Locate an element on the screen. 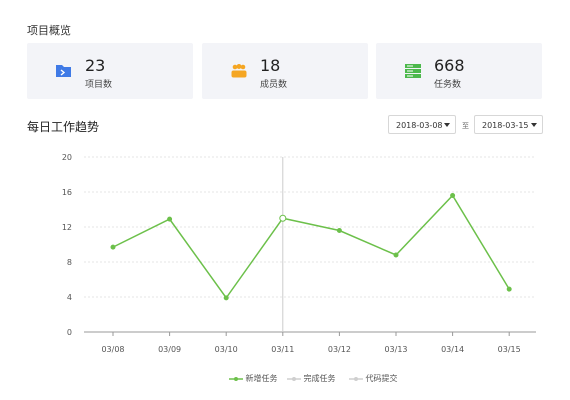 The width and height of the screenshot is (570, 400). x-tick-label: 03/13 is located at coordinates (395, 349).